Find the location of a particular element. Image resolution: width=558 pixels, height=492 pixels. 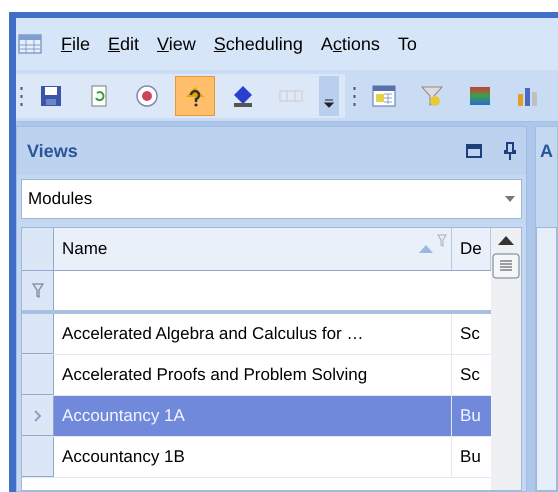

scroll-thumb-icon is located at coordinates (506, 266).